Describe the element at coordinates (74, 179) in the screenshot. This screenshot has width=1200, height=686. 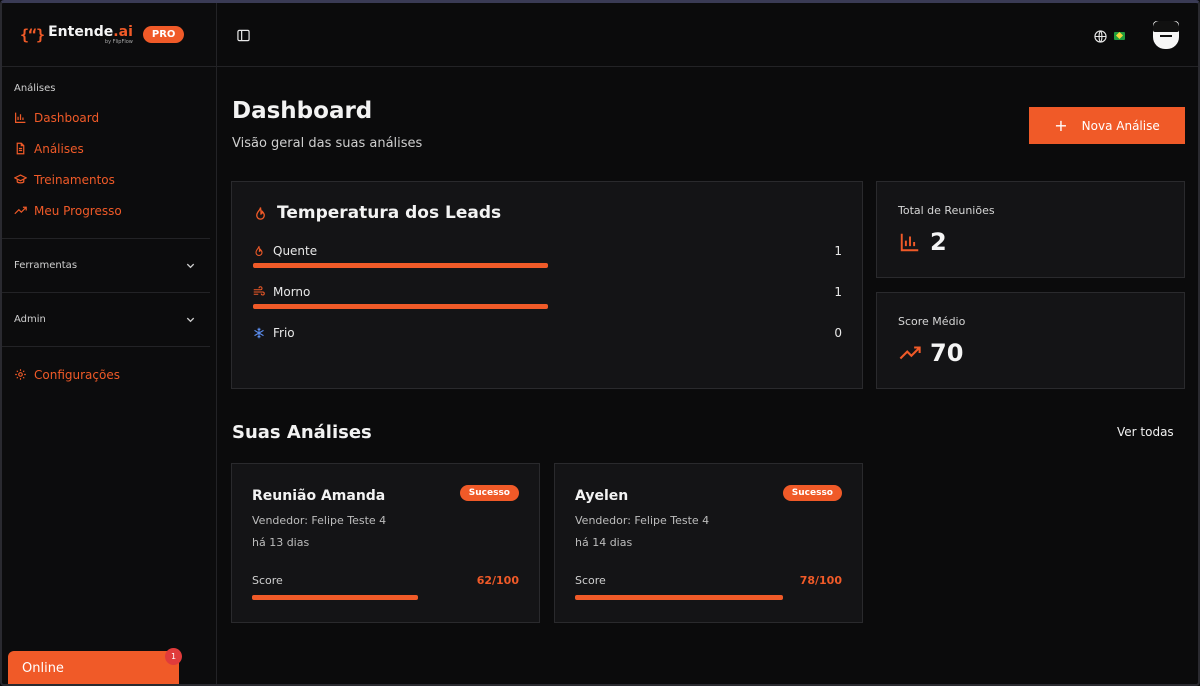
I see `sidebar-item-label: Treinamentos` at that location.